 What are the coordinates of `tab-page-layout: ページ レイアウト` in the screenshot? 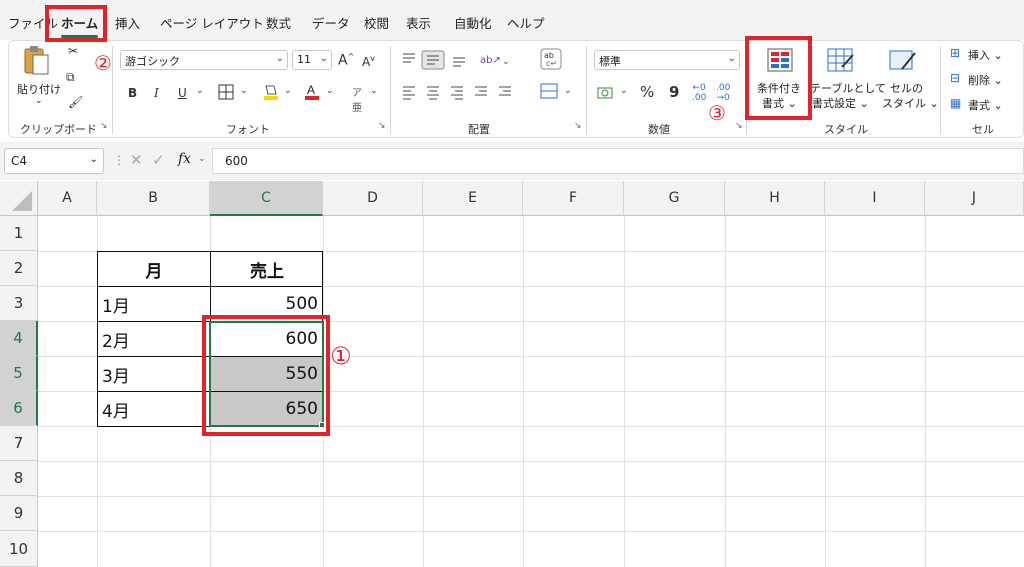 It's located at (212, 22).